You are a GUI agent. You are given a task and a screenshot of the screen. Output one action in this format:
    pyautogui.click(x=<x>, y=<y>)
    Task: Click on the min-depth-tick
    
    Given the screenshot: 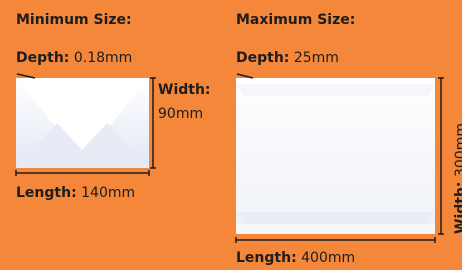 What is the action you would take?
    pyautogui.click(x=26, y=76)
    